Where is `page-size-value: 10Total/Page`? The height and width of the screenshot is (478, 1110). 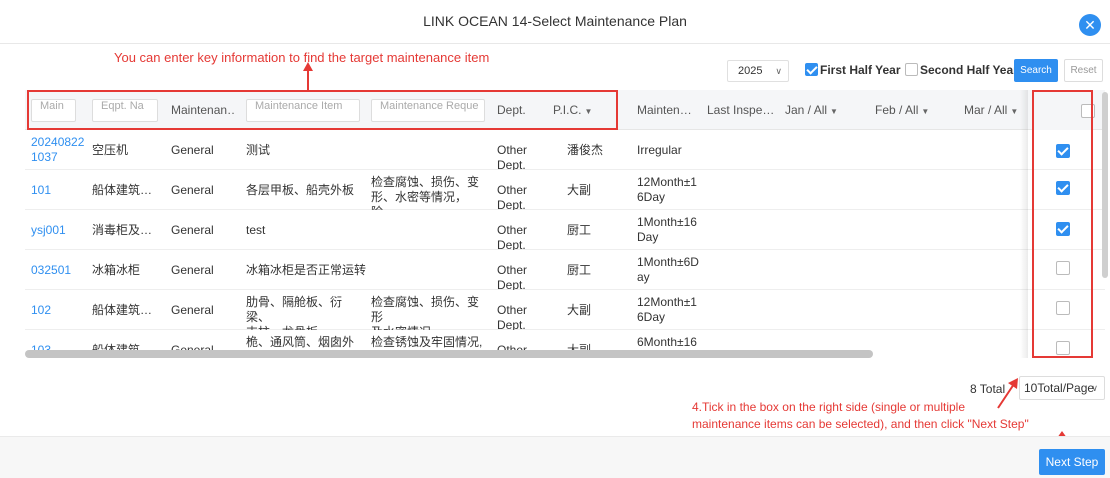
page-size-value: 10Total/Page is located at coordinates (1059, 388).